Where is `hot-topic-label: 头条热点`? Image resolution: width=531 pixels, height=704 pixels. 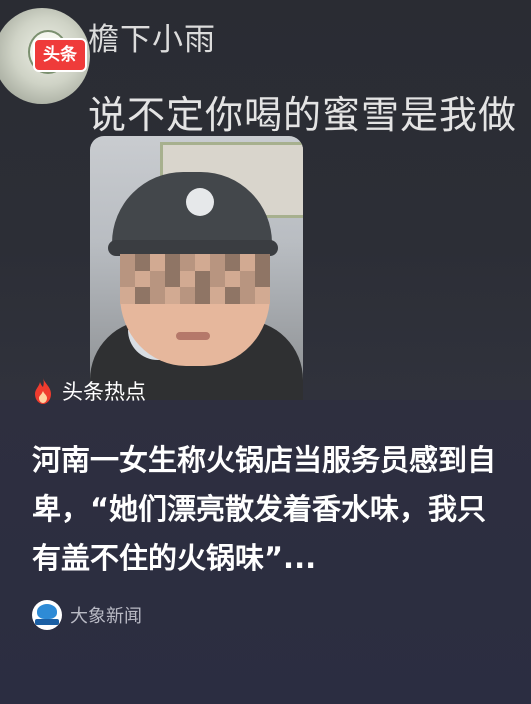 hot-topic-label: 头条热点 is located at coordinates (89, 391).